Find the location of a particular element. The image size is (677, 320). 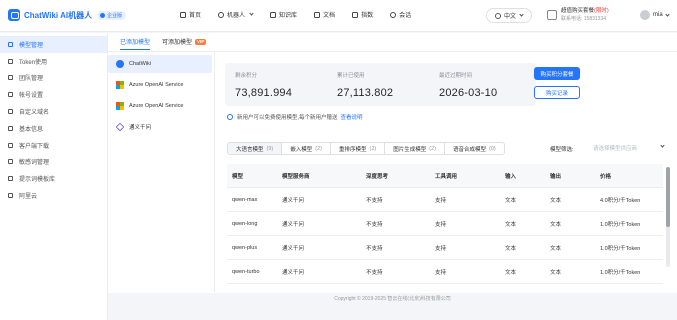

sidebar-item-basic-info: 基本信息 is located at coordinates (53, 128).